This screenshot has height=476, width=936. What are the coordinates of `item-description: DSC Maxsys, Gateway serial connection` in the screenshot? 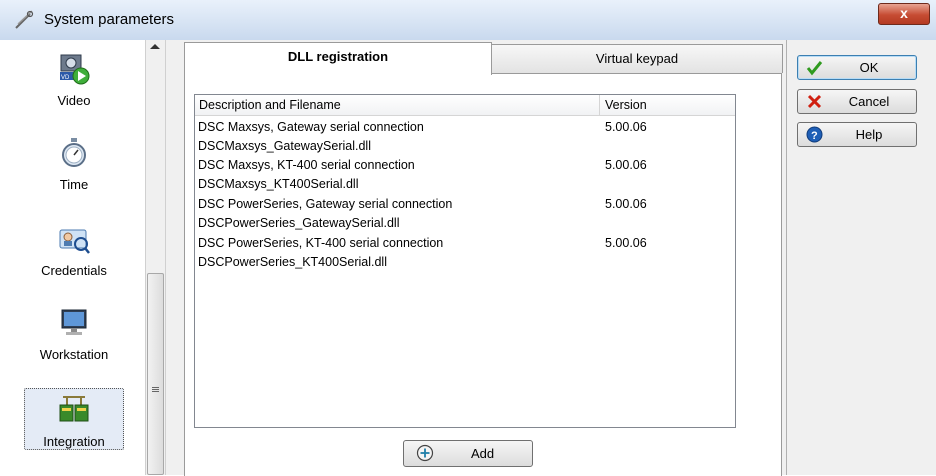 It's located at (311, 127).